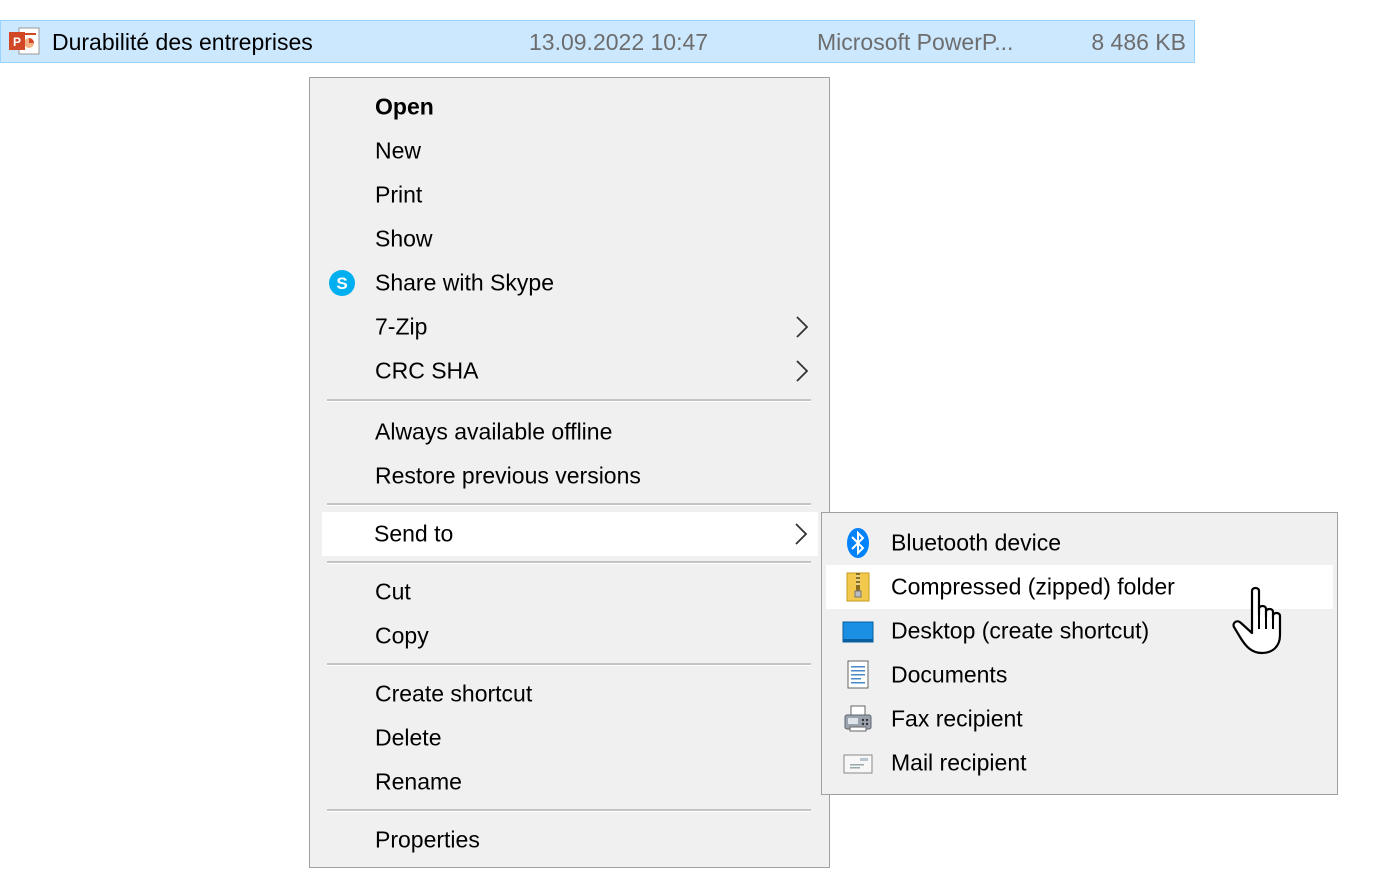  What do you see at coordinates (569, 327) in the screenshot?
I see `menu-item-7zip: 7-Zip` at bounding box center [569, 327].